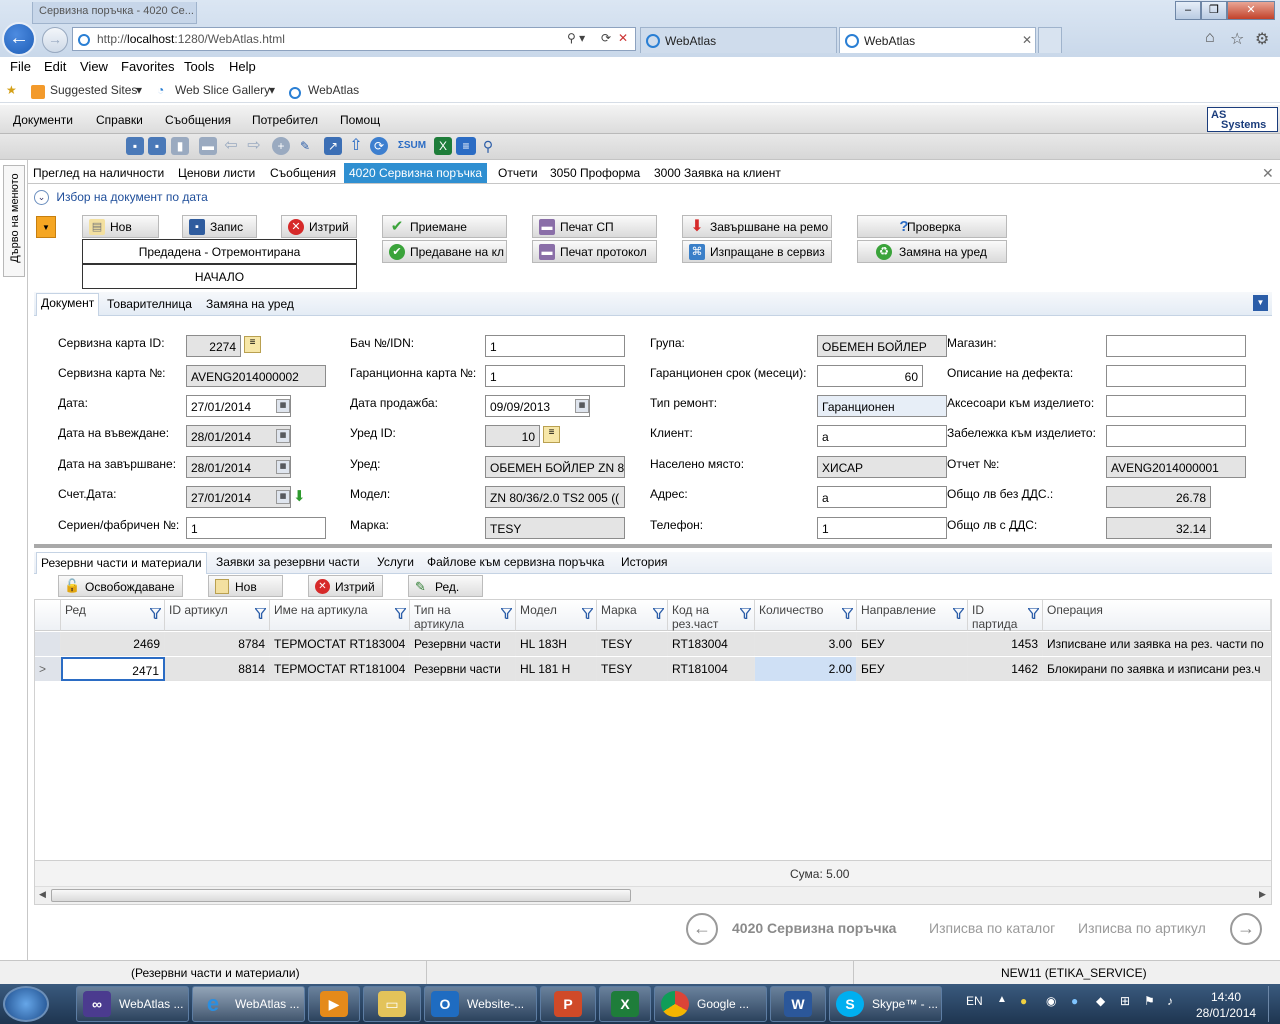 Image resolution: width=1280 pixels, height=1024 pixels. Describe the element at coordinates (121, 563) in the screenshot. I see `tab-spare-parts: Резервни части и материали` at that location.